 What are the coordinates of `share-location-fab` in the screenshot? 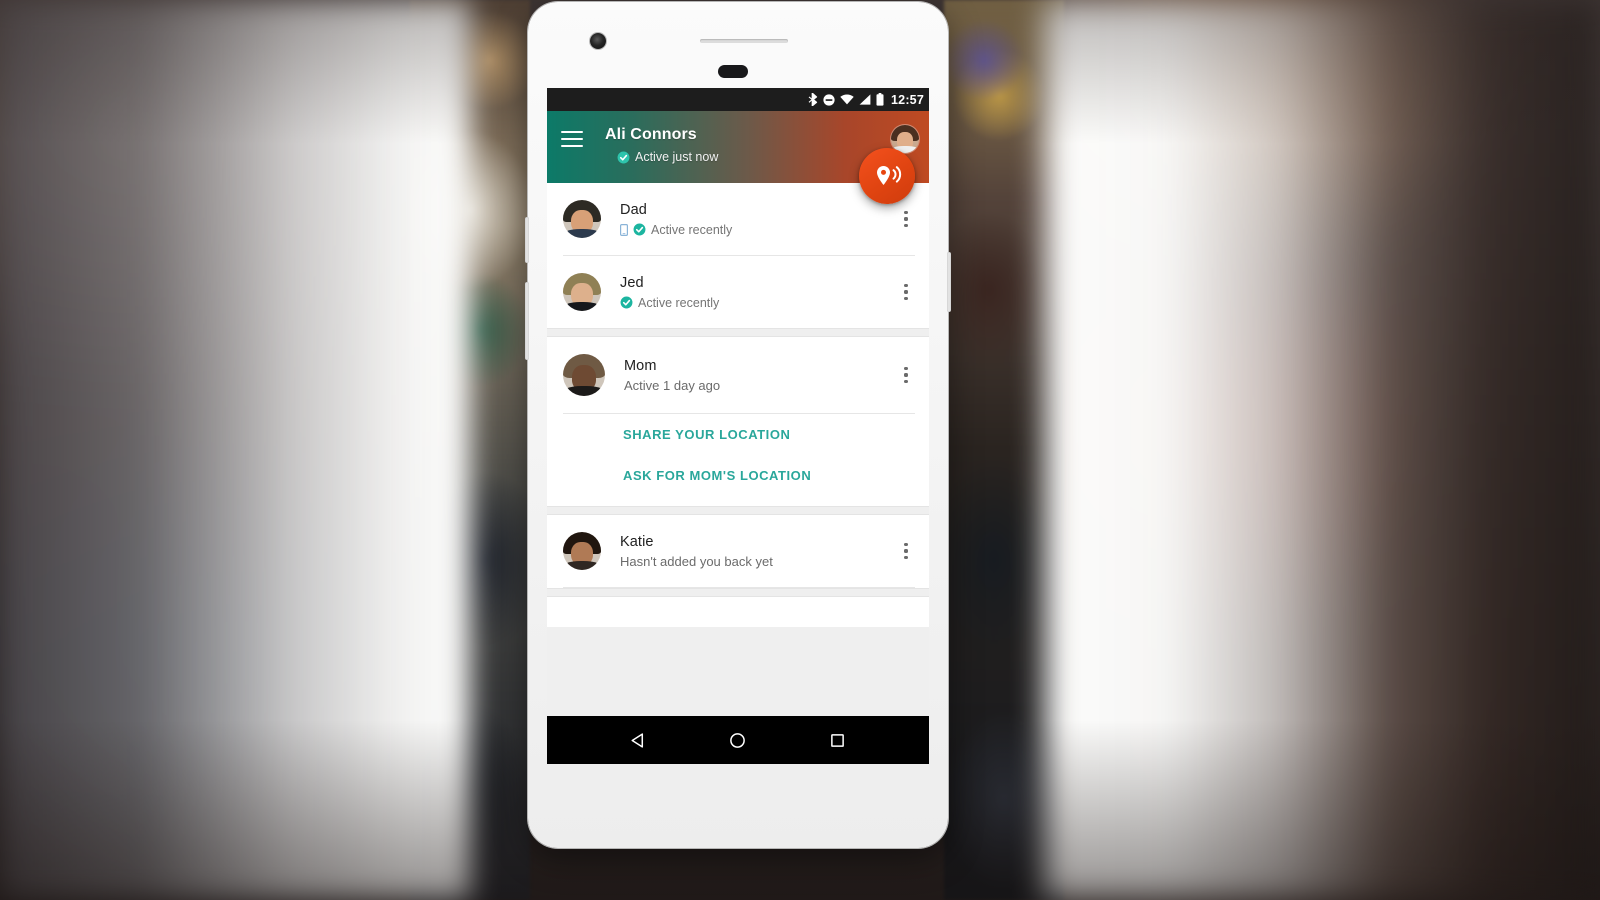 It's located at (887, 176).